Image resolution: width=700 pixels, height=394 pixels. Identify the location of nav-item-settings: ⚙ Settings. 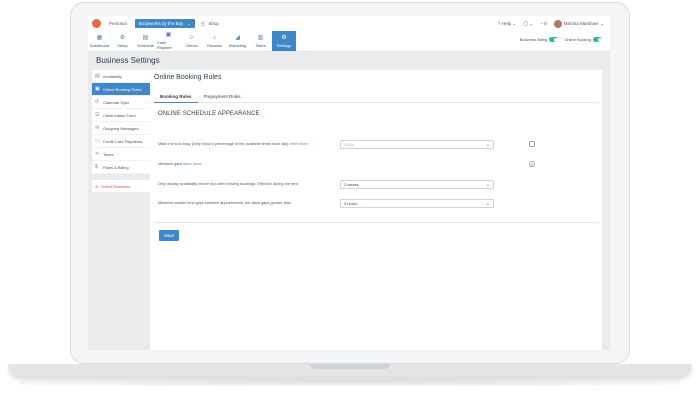
(284, 41).